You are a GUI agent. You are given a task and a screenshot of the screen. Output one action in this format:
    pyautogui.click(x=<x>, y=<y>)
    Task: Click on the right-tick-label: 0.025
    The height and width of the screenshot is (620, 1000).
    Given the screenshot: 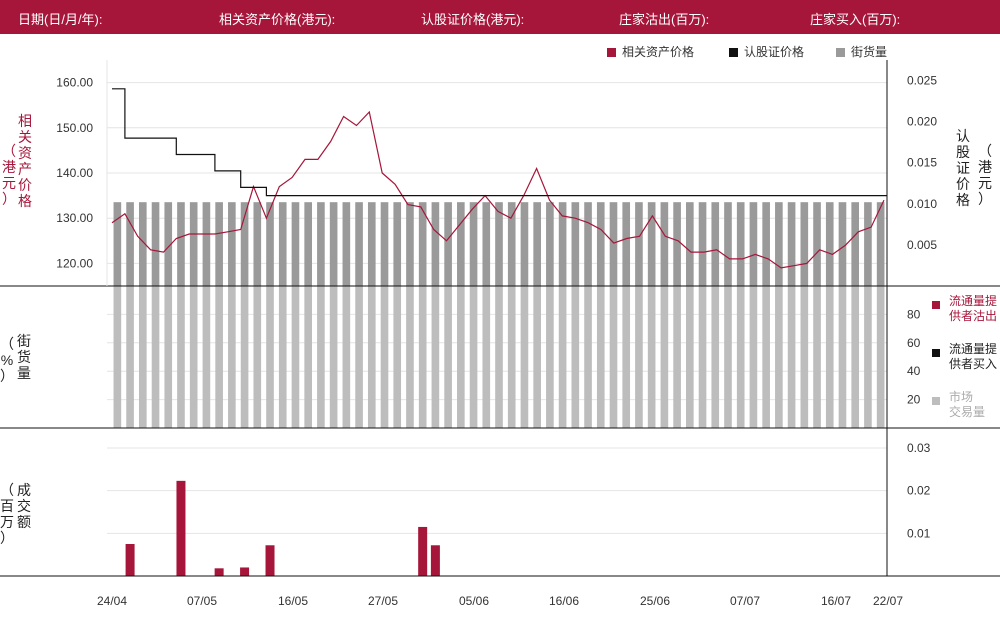 What is the action you would take?
    pyautogui.click(x=922, y=81)
    